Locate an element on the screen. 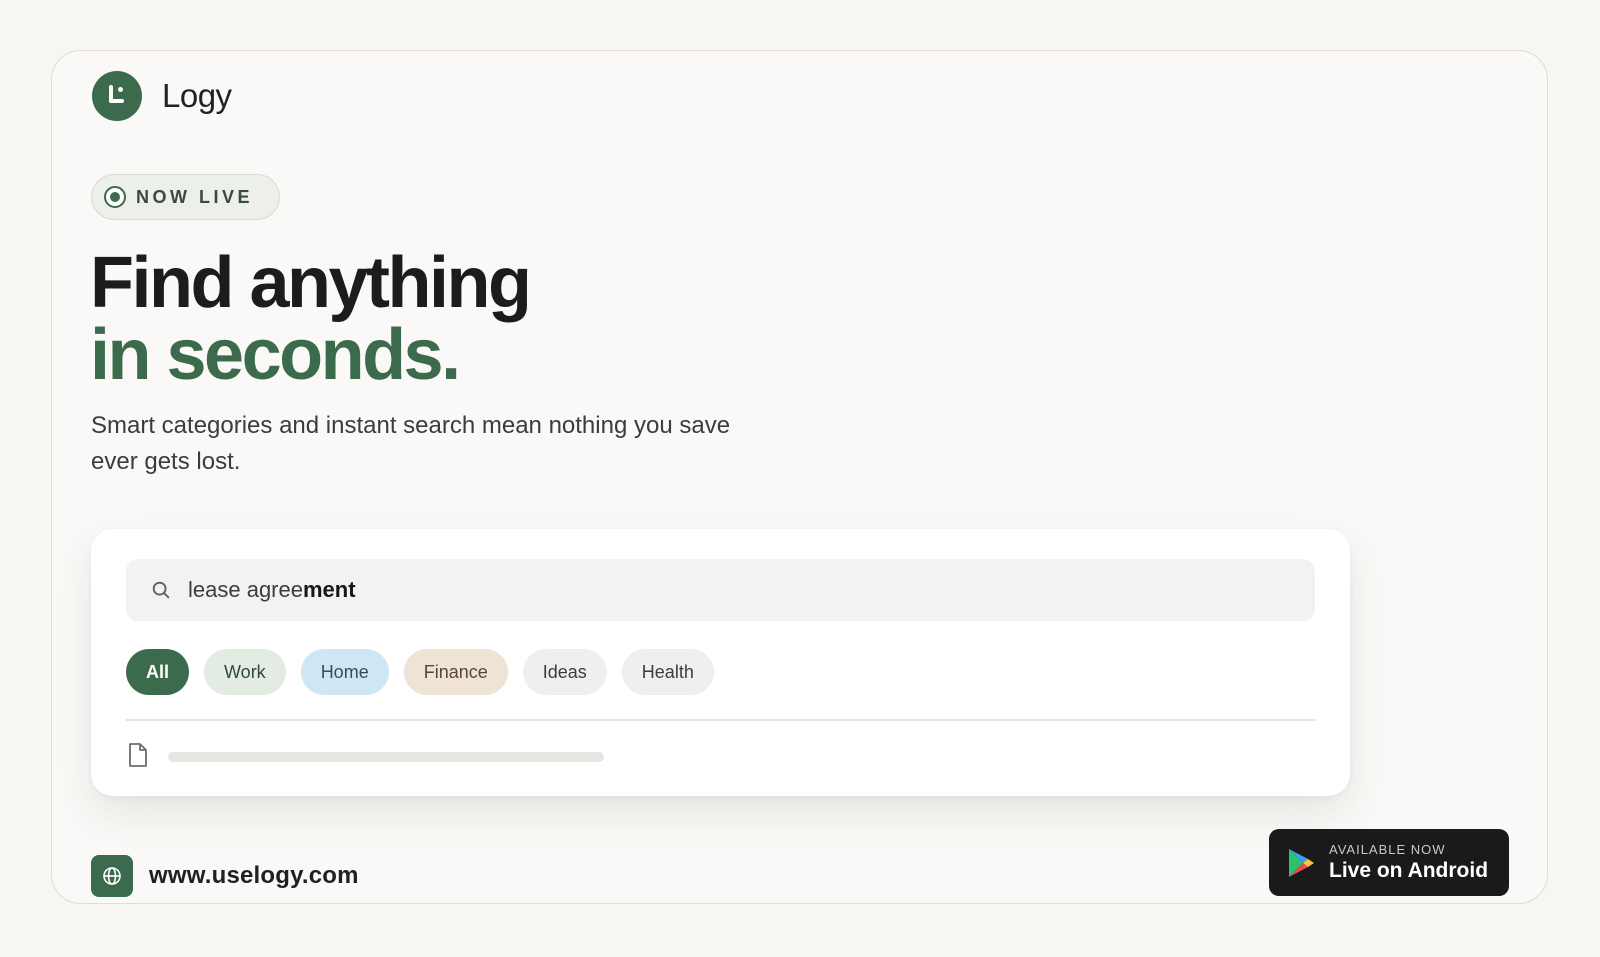  filter-chip-all: All is located at coordinates (158, 672).